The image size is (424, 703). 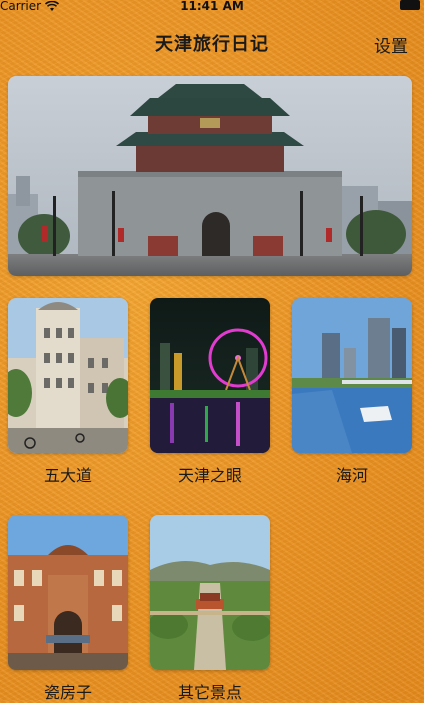 What do you see at coordinates (212, 44) in the screenshot?
I see `page-title: 天津旅行日记` at bounding box center [212, 44].